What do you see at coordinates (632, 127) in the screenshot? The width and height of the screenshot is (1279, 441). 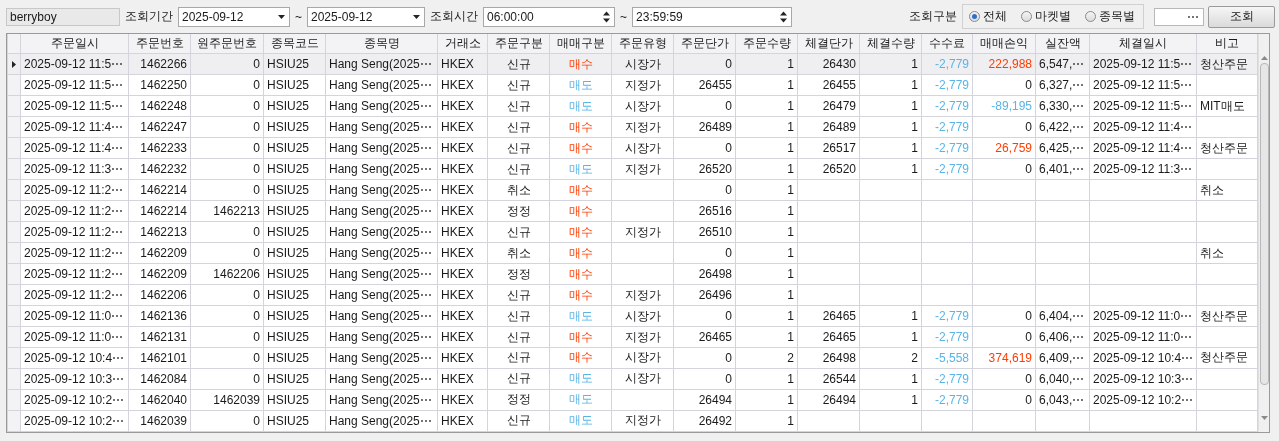 I see `table-row: 2025-09-12 11:4⋯ 1462247 0 HSIU25 Hang Seng(2025⋯ HKEX 신규 매수 지정가 26489 1 26489 1 -2,779 0 6,422,⋯ 2025-09-12 11:4⋯` at bounding box center [632, 127].